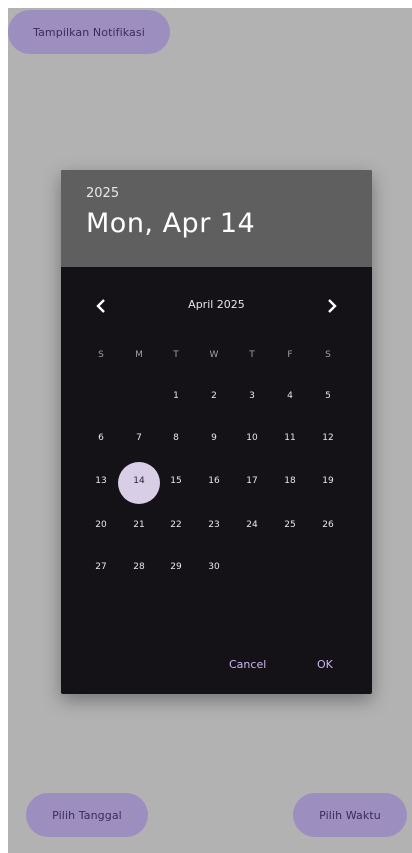 The height and width of the screenshot is (853, 412). Describe the element at coordinates (102, 193) in the screenshot. I see `selected-year: 2025` at that location.